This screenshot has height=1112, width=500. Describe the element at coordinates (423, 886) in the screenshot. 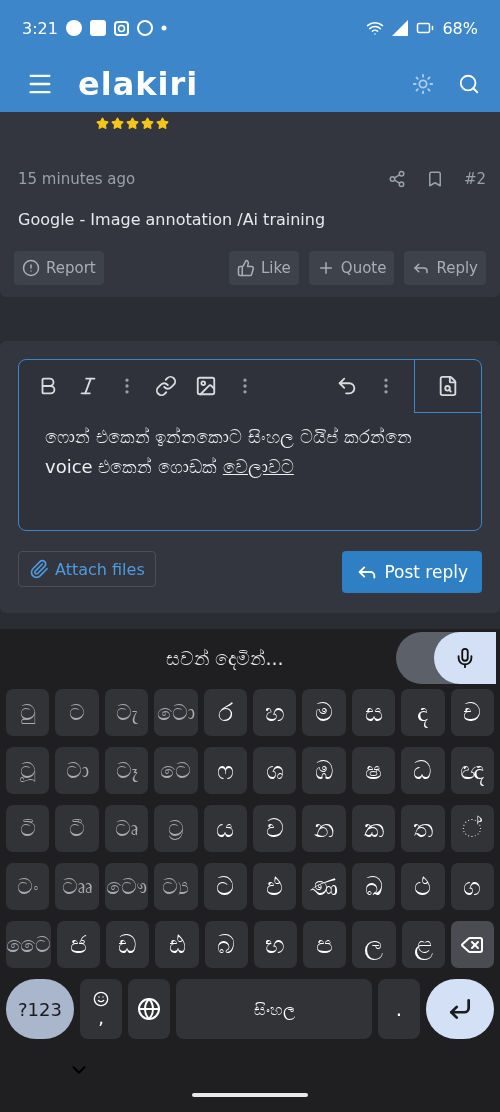

I see `key: ථ` at that location.